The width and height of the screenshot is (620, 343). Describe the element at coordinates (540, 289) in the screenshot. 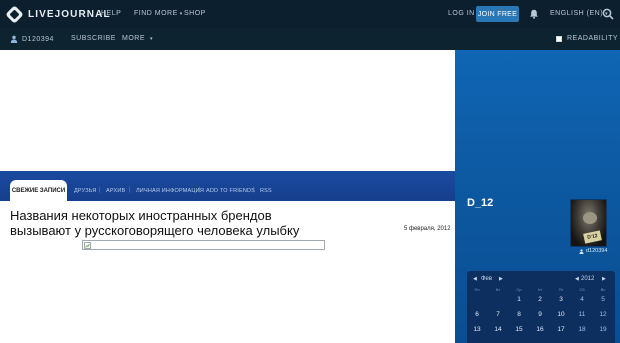

I see `calendar-weekday: Чт` at that location.